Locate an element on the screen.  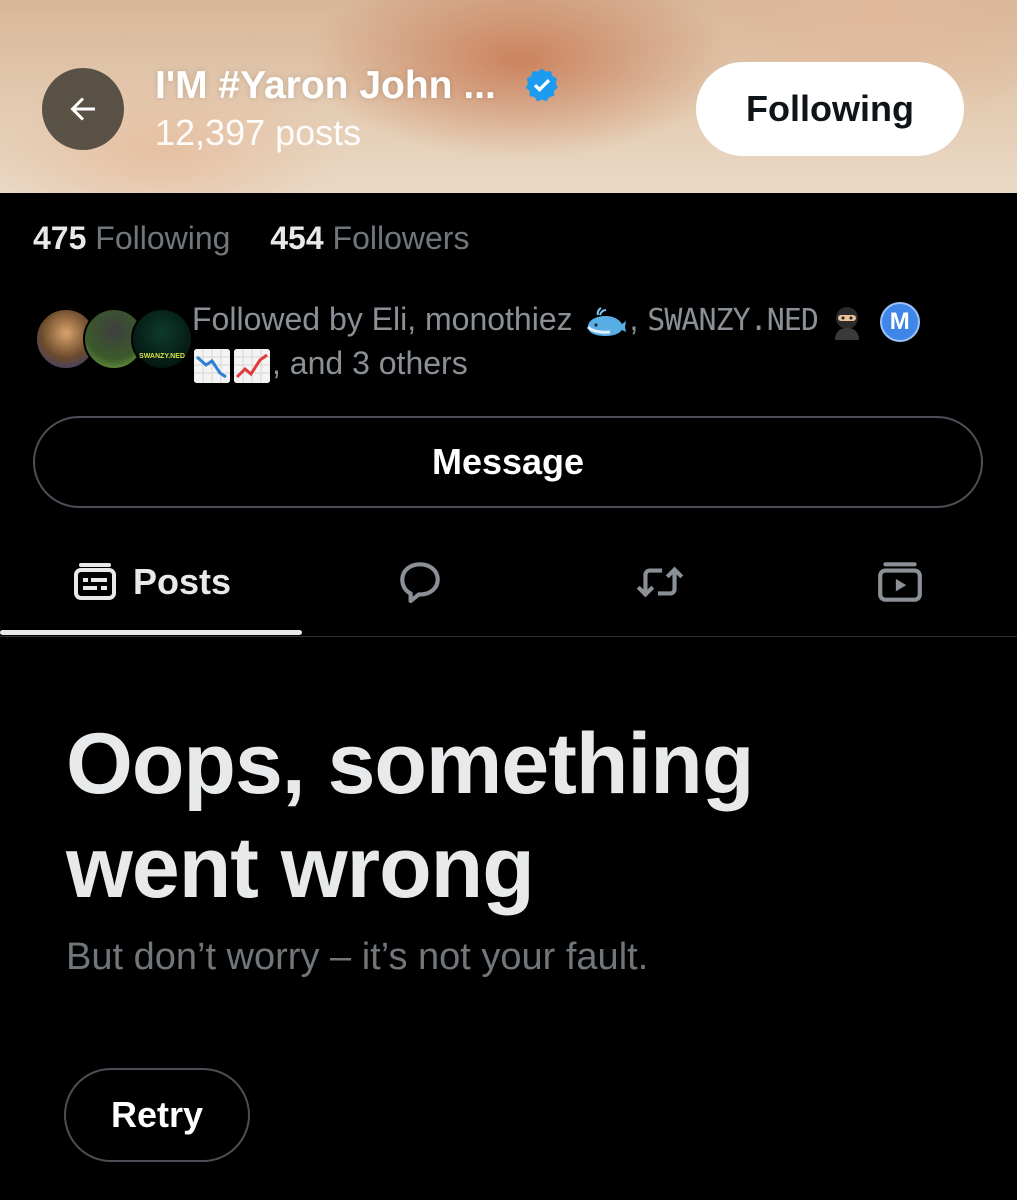
follow-stats: 475 Following 454 Followers is located at coordinates (251, 238).